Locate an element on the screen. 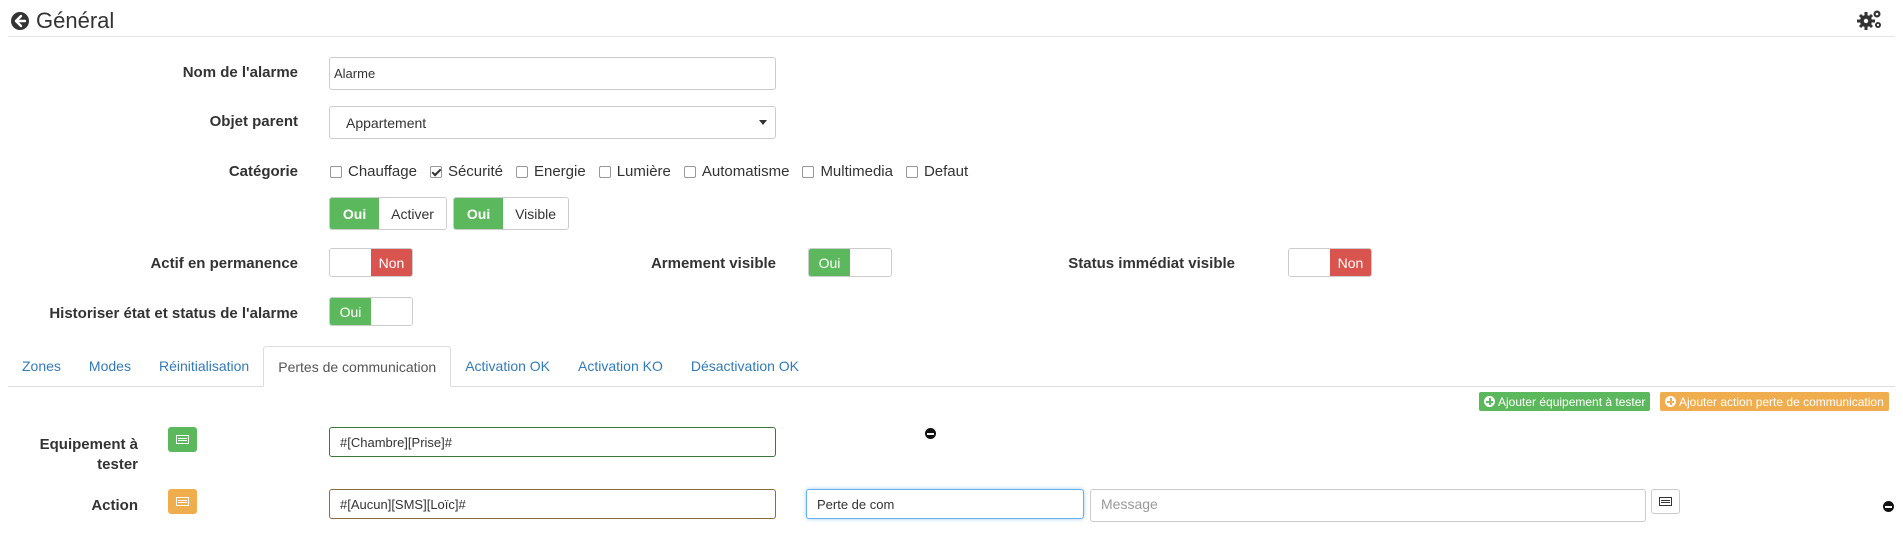 The height and width of the screenshot is (556, 1903). select-equipment-button is located at coordinates (182, 439).